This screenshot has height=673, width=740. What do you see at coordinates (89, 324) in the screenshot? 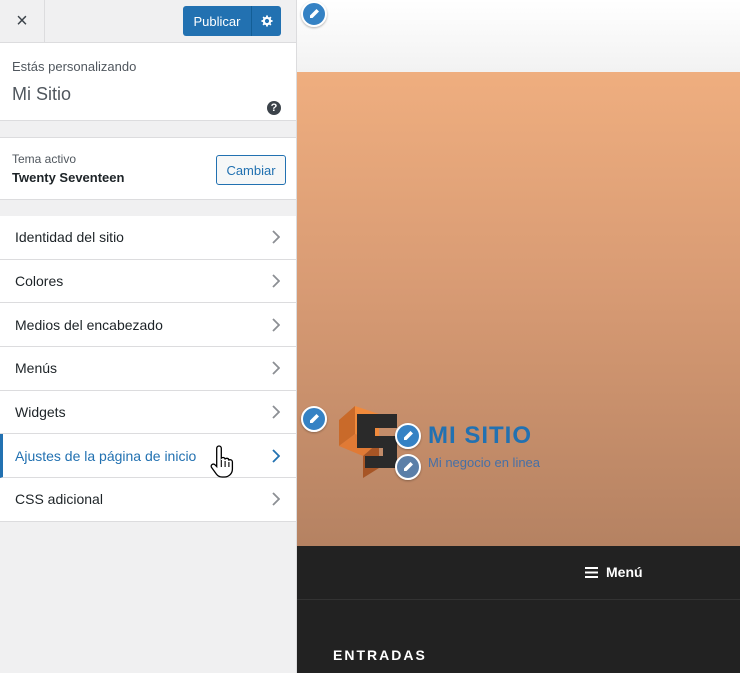
I see `section-label: Medios del encabezado` at bounding box center [89, 324].